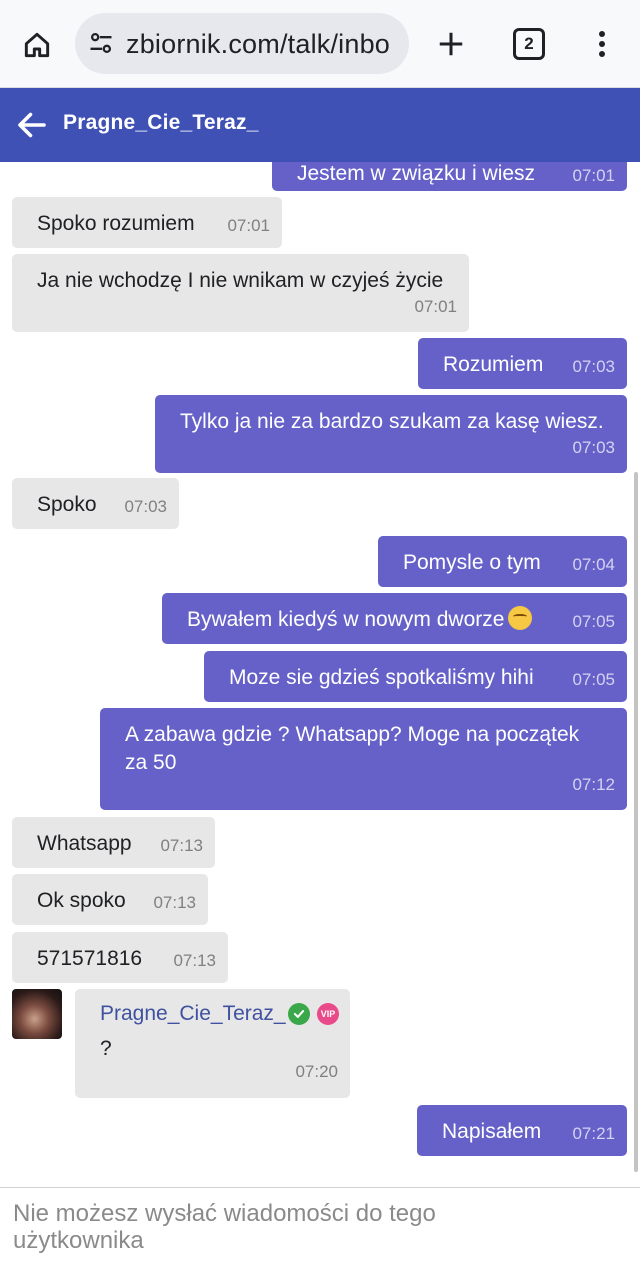 The height and width of the screenshot is (1265, 640). I want to click on message-bubble-outgoing: Jestem w związku i wiesz 07:01, so click(449, 176).